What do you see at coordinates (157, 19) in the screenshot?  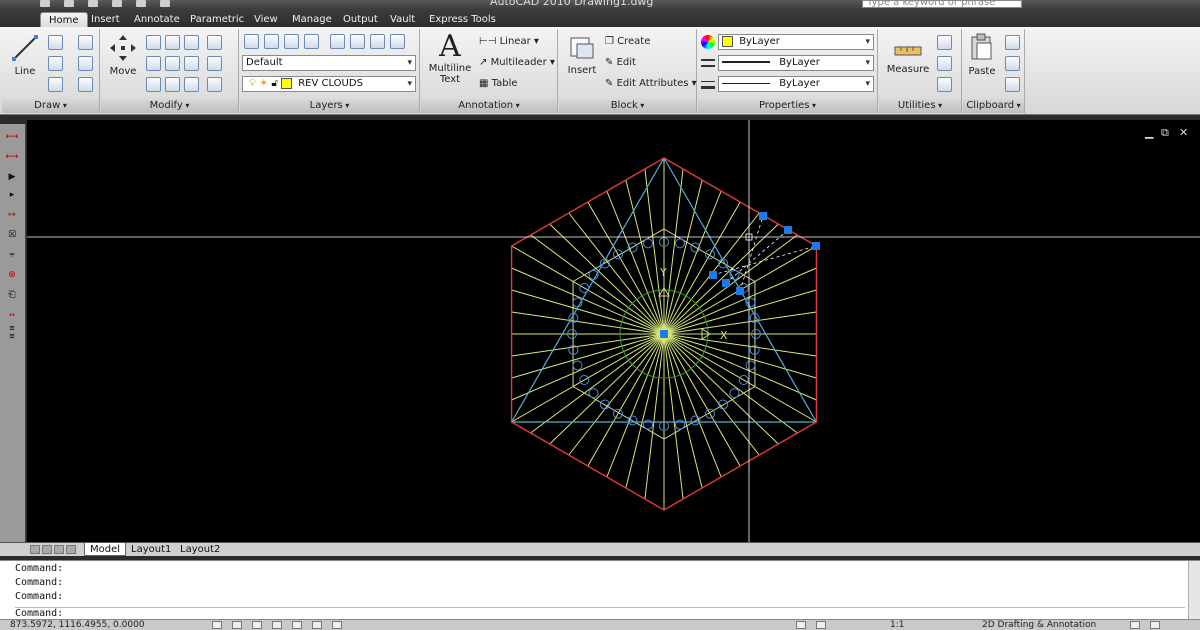 I see `tab-annotate: Annotate` at bounding box center [157, 19].